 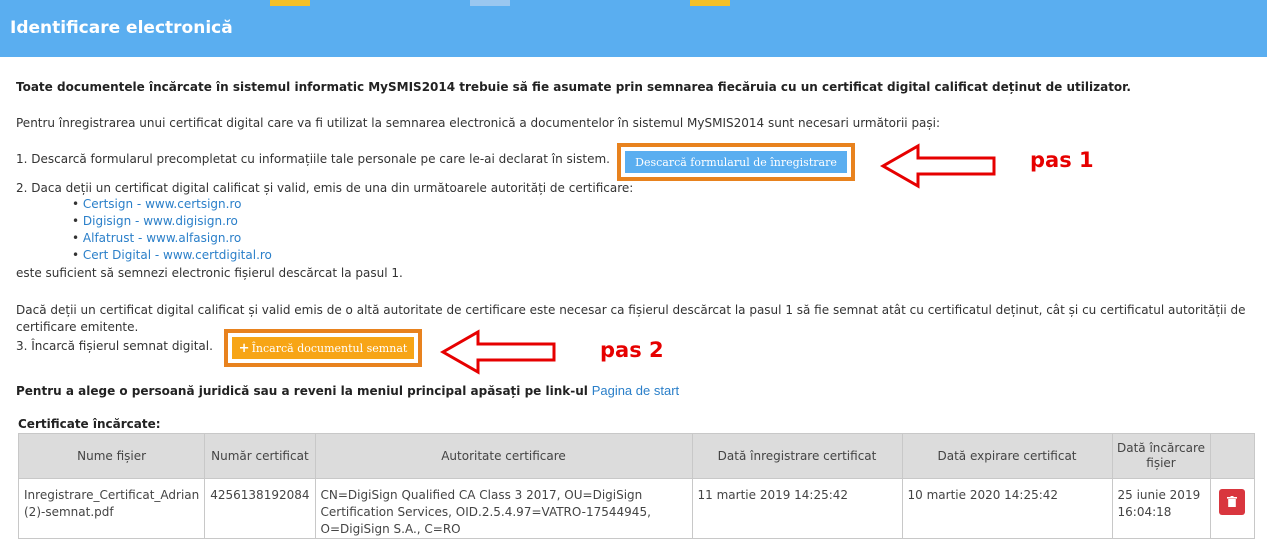 I want to click on uploaded-date-cell: 25 iunie 2019 16:04:18, so click(x=1161, y=508).